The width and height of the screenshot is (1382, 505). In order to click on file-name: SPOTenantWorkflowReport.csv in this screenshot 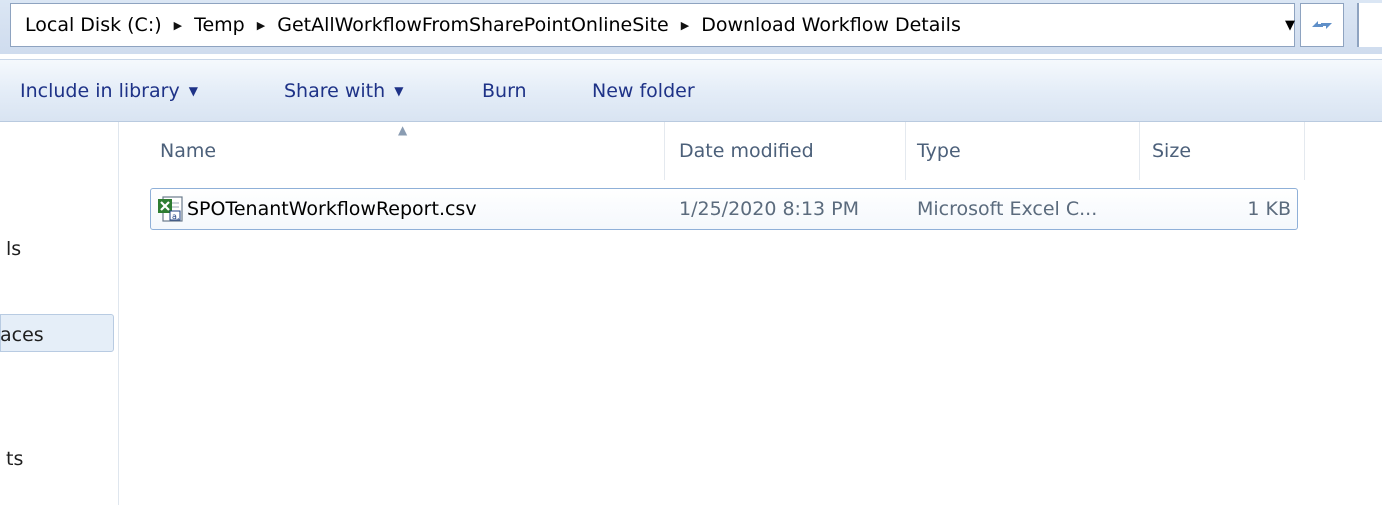, I will do `click(332, 209)`.